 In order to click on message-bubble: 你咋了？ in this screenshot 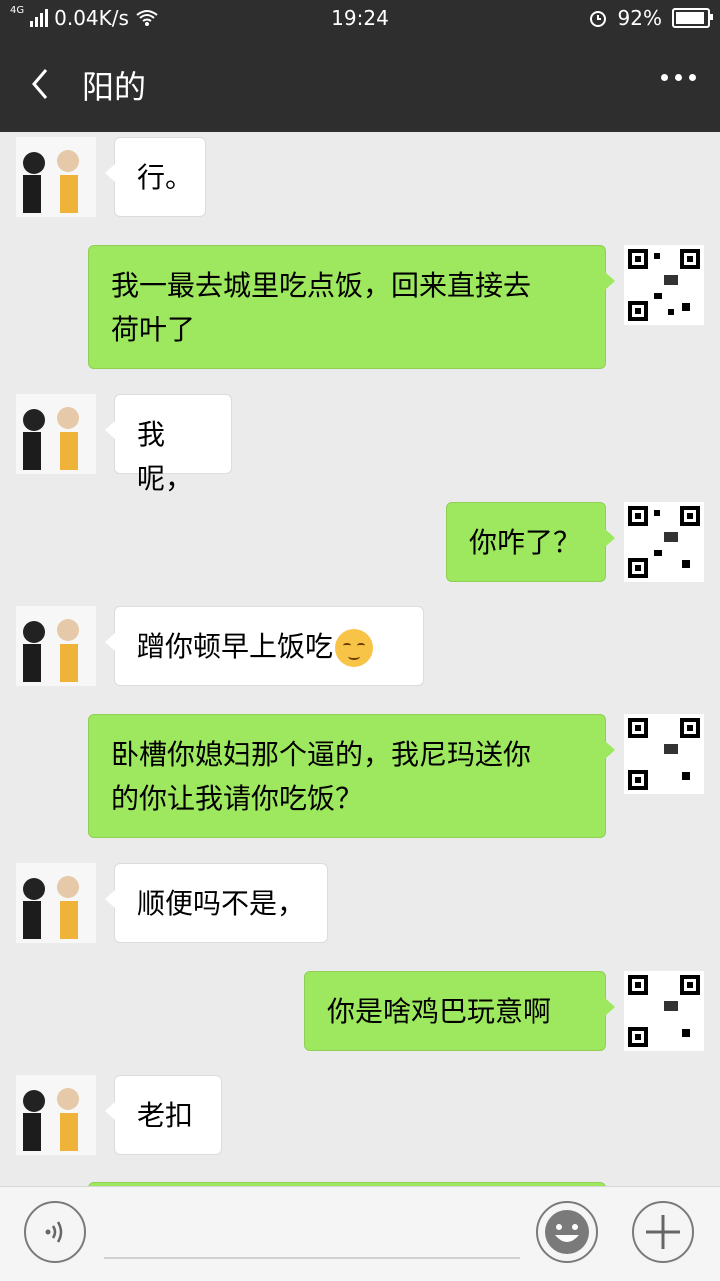, I will do `click(530, 542)`.